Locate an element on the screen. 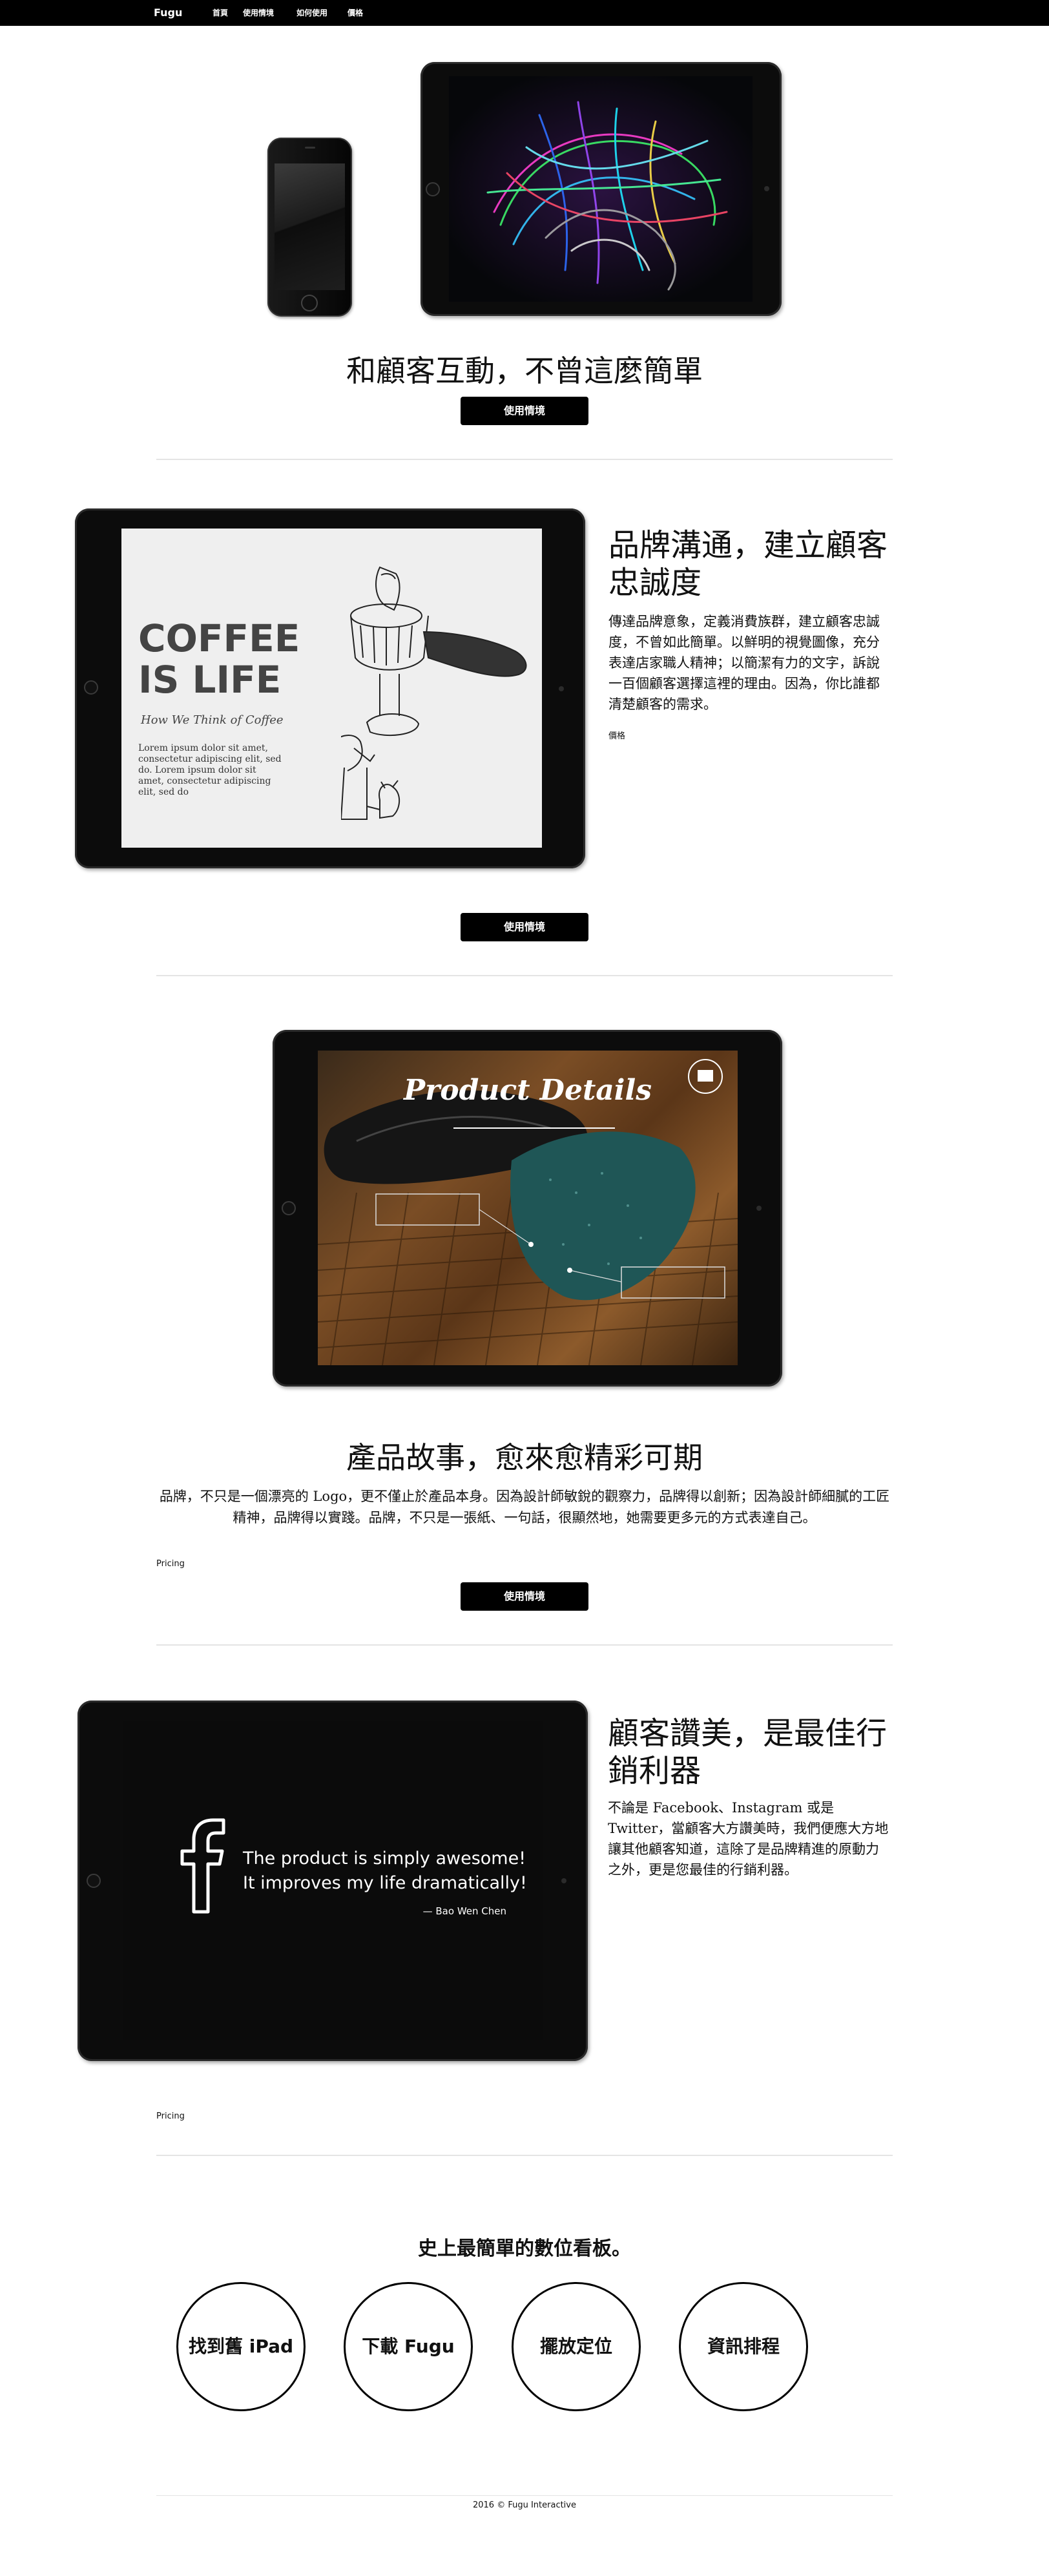 This screenshot has width=1049, height=2576. step-label: 擺放定位 is located at coordinates (575, 2346).